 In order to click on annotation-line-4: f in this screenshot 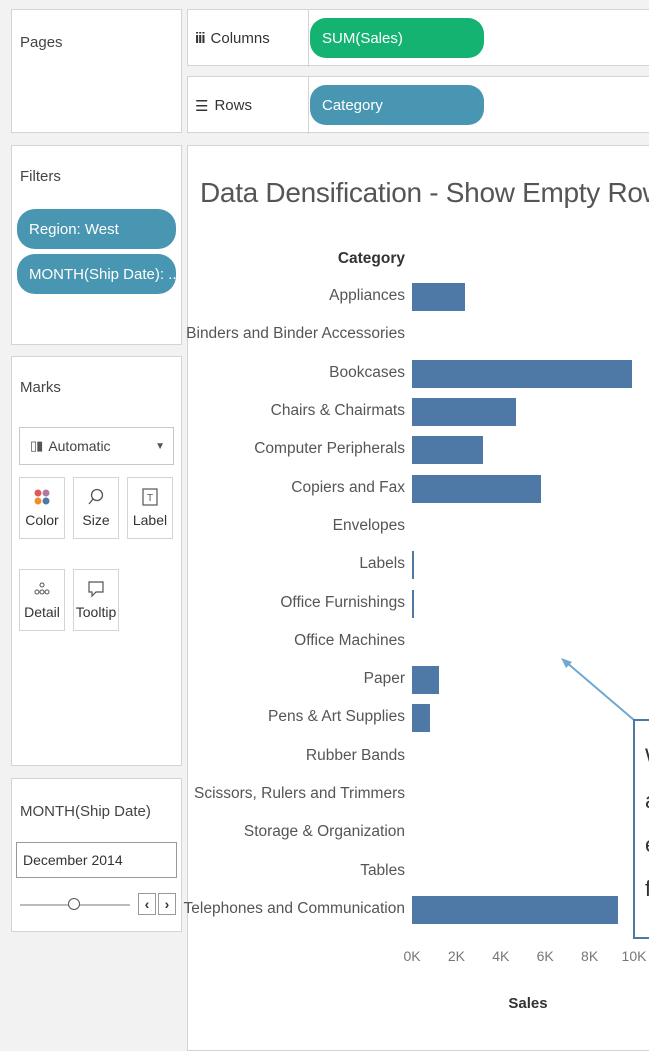, I will do `click(647, 888)`.